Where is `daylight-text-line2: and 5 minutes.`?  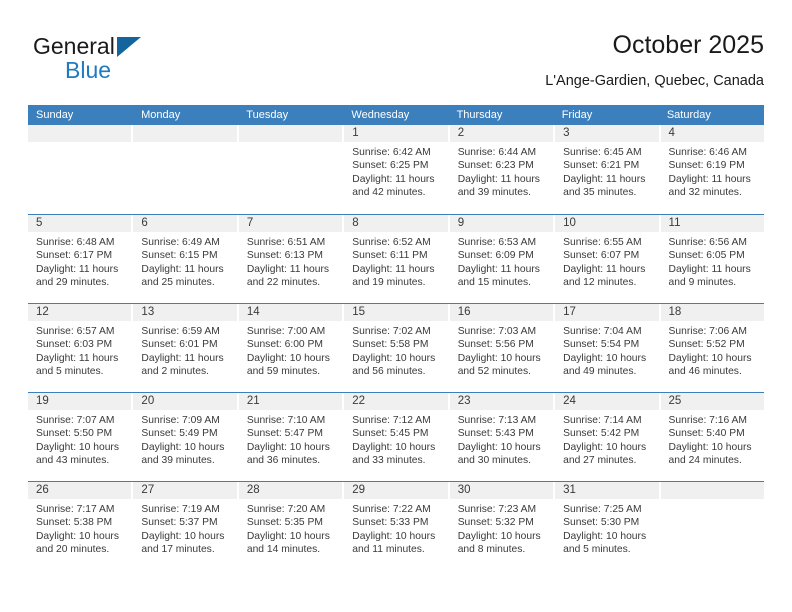
daylight-text-line2: and 5 minutes. is located at coordinates (70, 372).